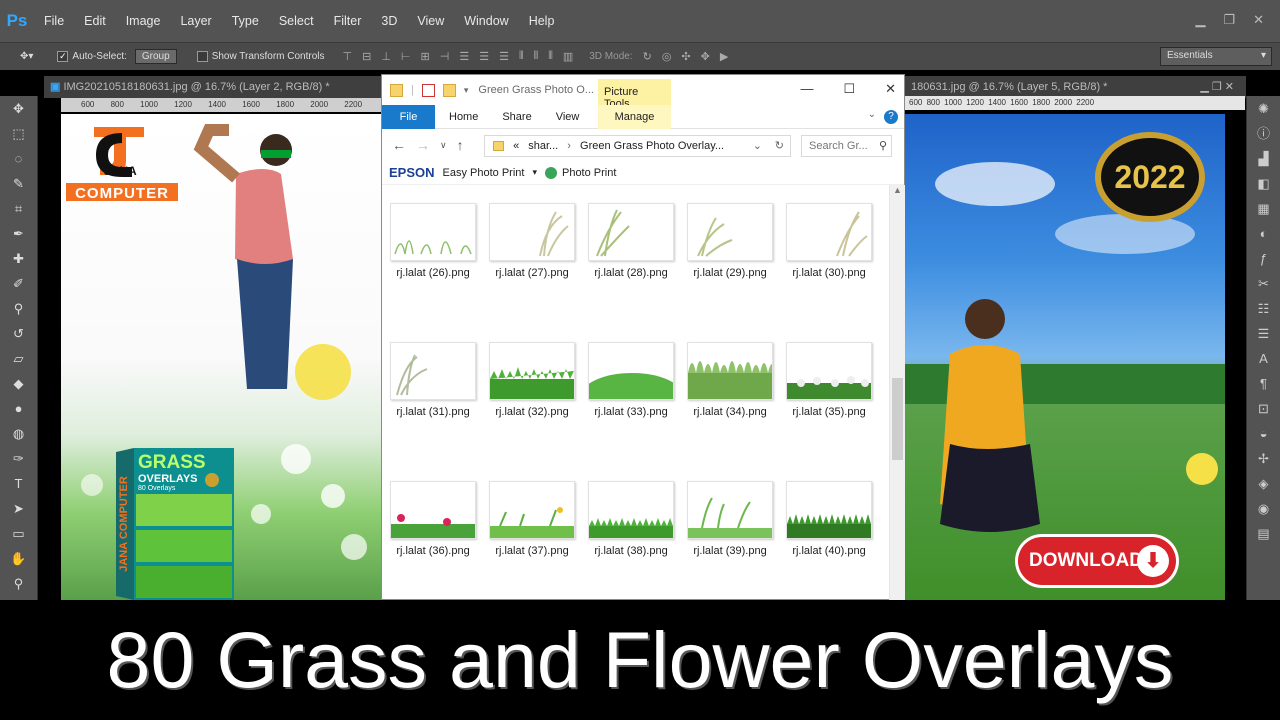 Image resolution: width=1280 pixels, height=720 pixels. Describe the element at coordinates (1097, 561) in the screenshot. I see `download-button: DOWNLOAD ⬇` at that location.